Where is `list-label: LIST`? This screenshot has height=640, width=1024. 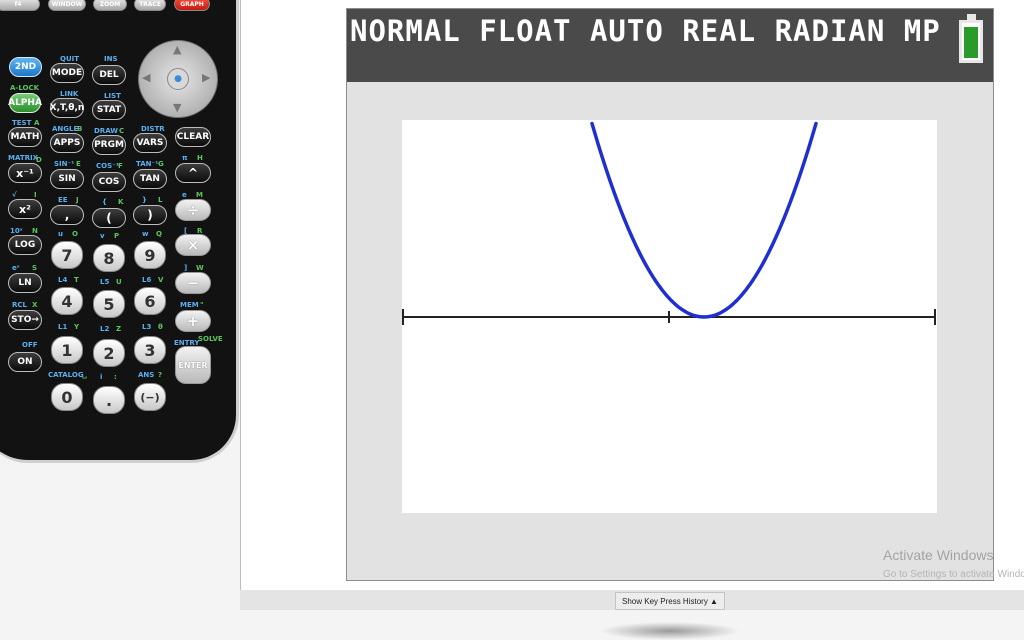 list-label: LIST is located at coordinates (112, 96).